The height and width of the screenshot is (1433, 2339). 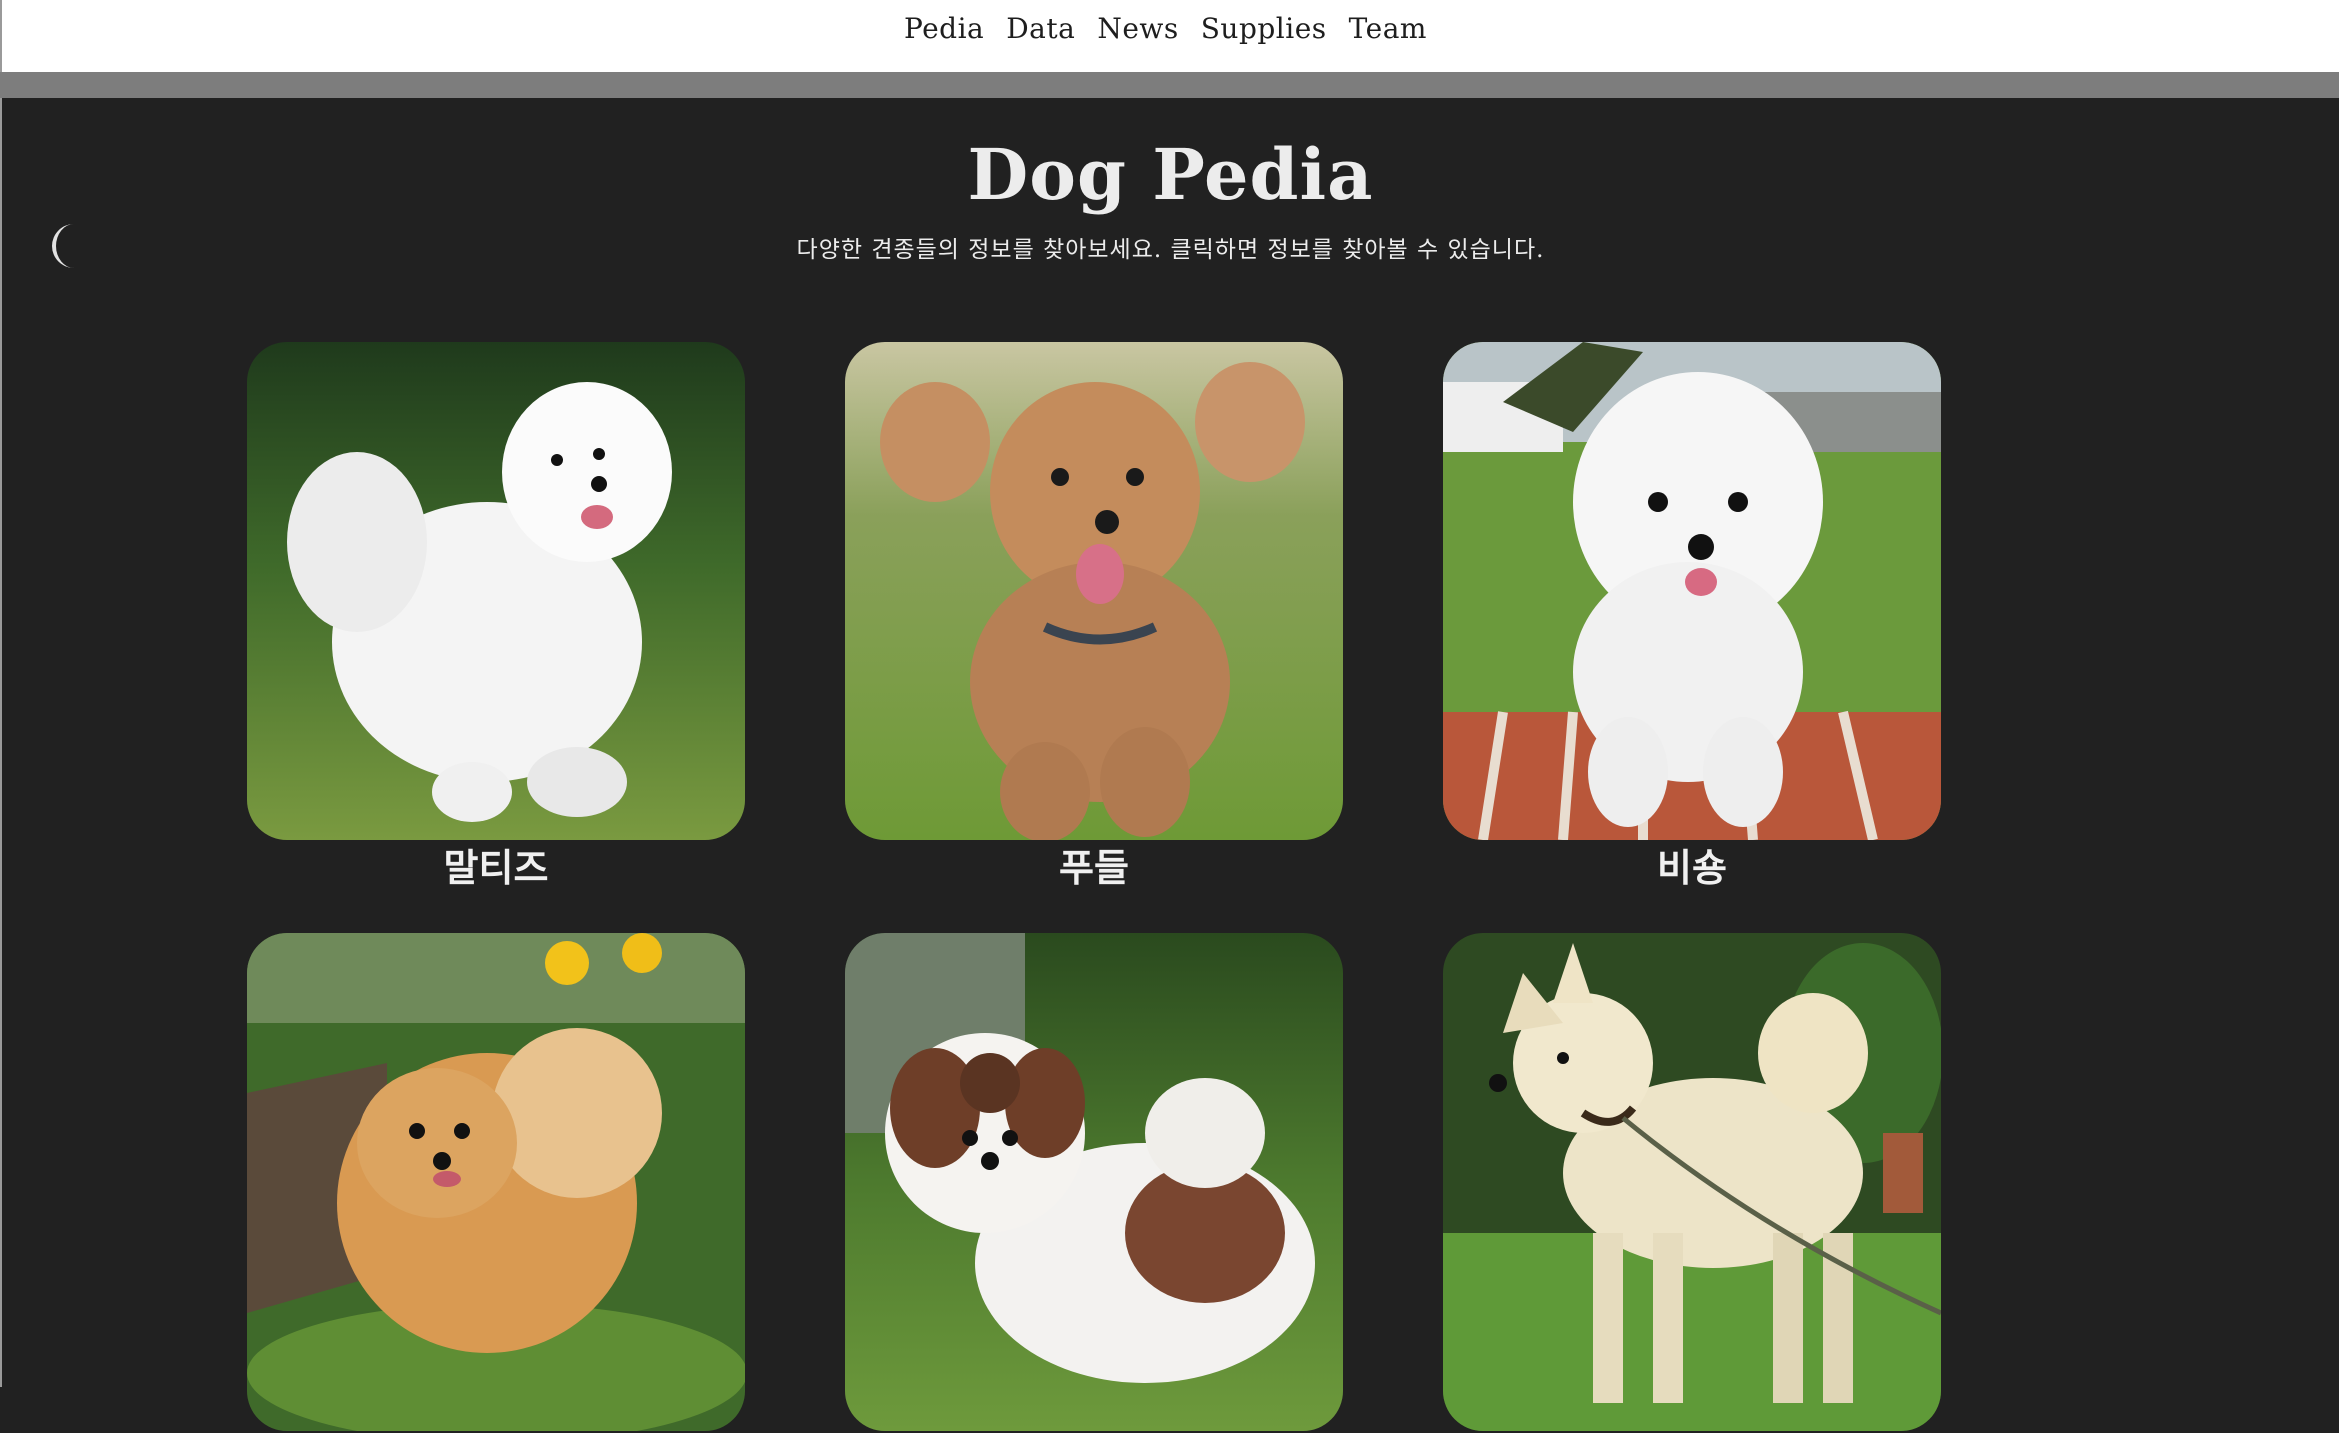 What do you see at coordinates (1692, 868) in the screenshot?
I see `breed-name: 비숑` at bounding box center [1692, 868].